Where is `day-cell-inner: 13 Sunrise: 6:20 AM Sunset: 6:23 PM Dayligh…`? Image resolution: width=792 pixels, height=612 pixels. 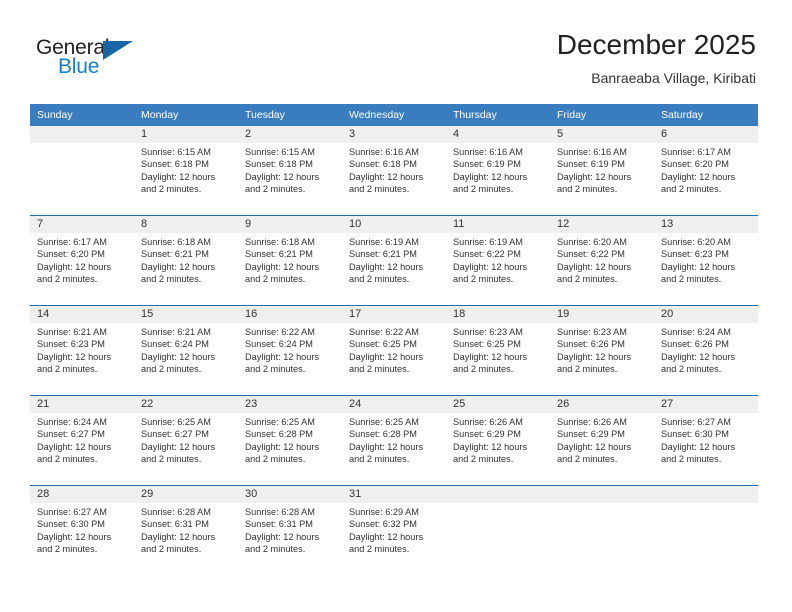 day-cell-inner: 13 Sunrise: 6:20 AM Sunset: 6:23 PM Dayligh… is located at coordinates (706, 260).